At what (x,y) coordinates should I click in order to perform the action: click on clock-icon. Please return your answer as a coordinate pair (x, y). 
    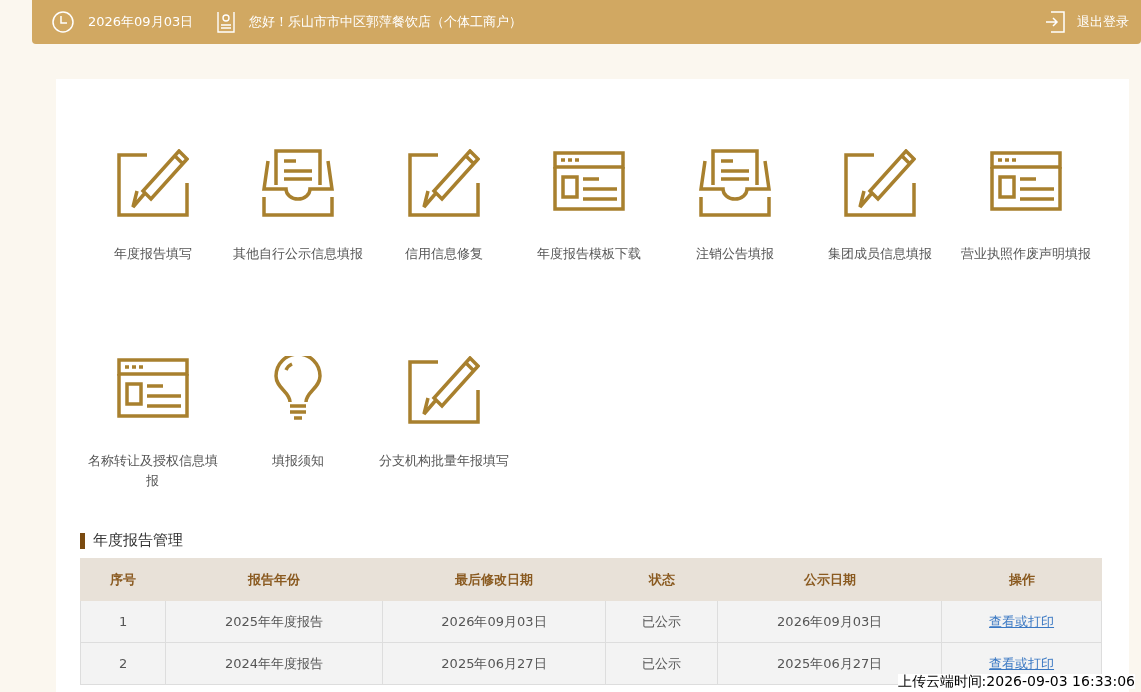
    Looking at the image, I should click on (63, 22).